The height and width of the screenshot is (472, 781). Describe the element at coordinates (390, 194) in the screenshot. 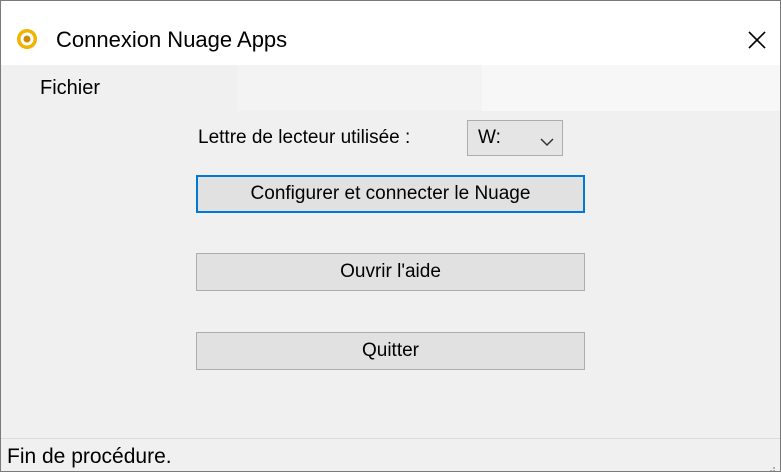

I see `configure-connect-button: Configurer et connecter le Nuage` at that location.